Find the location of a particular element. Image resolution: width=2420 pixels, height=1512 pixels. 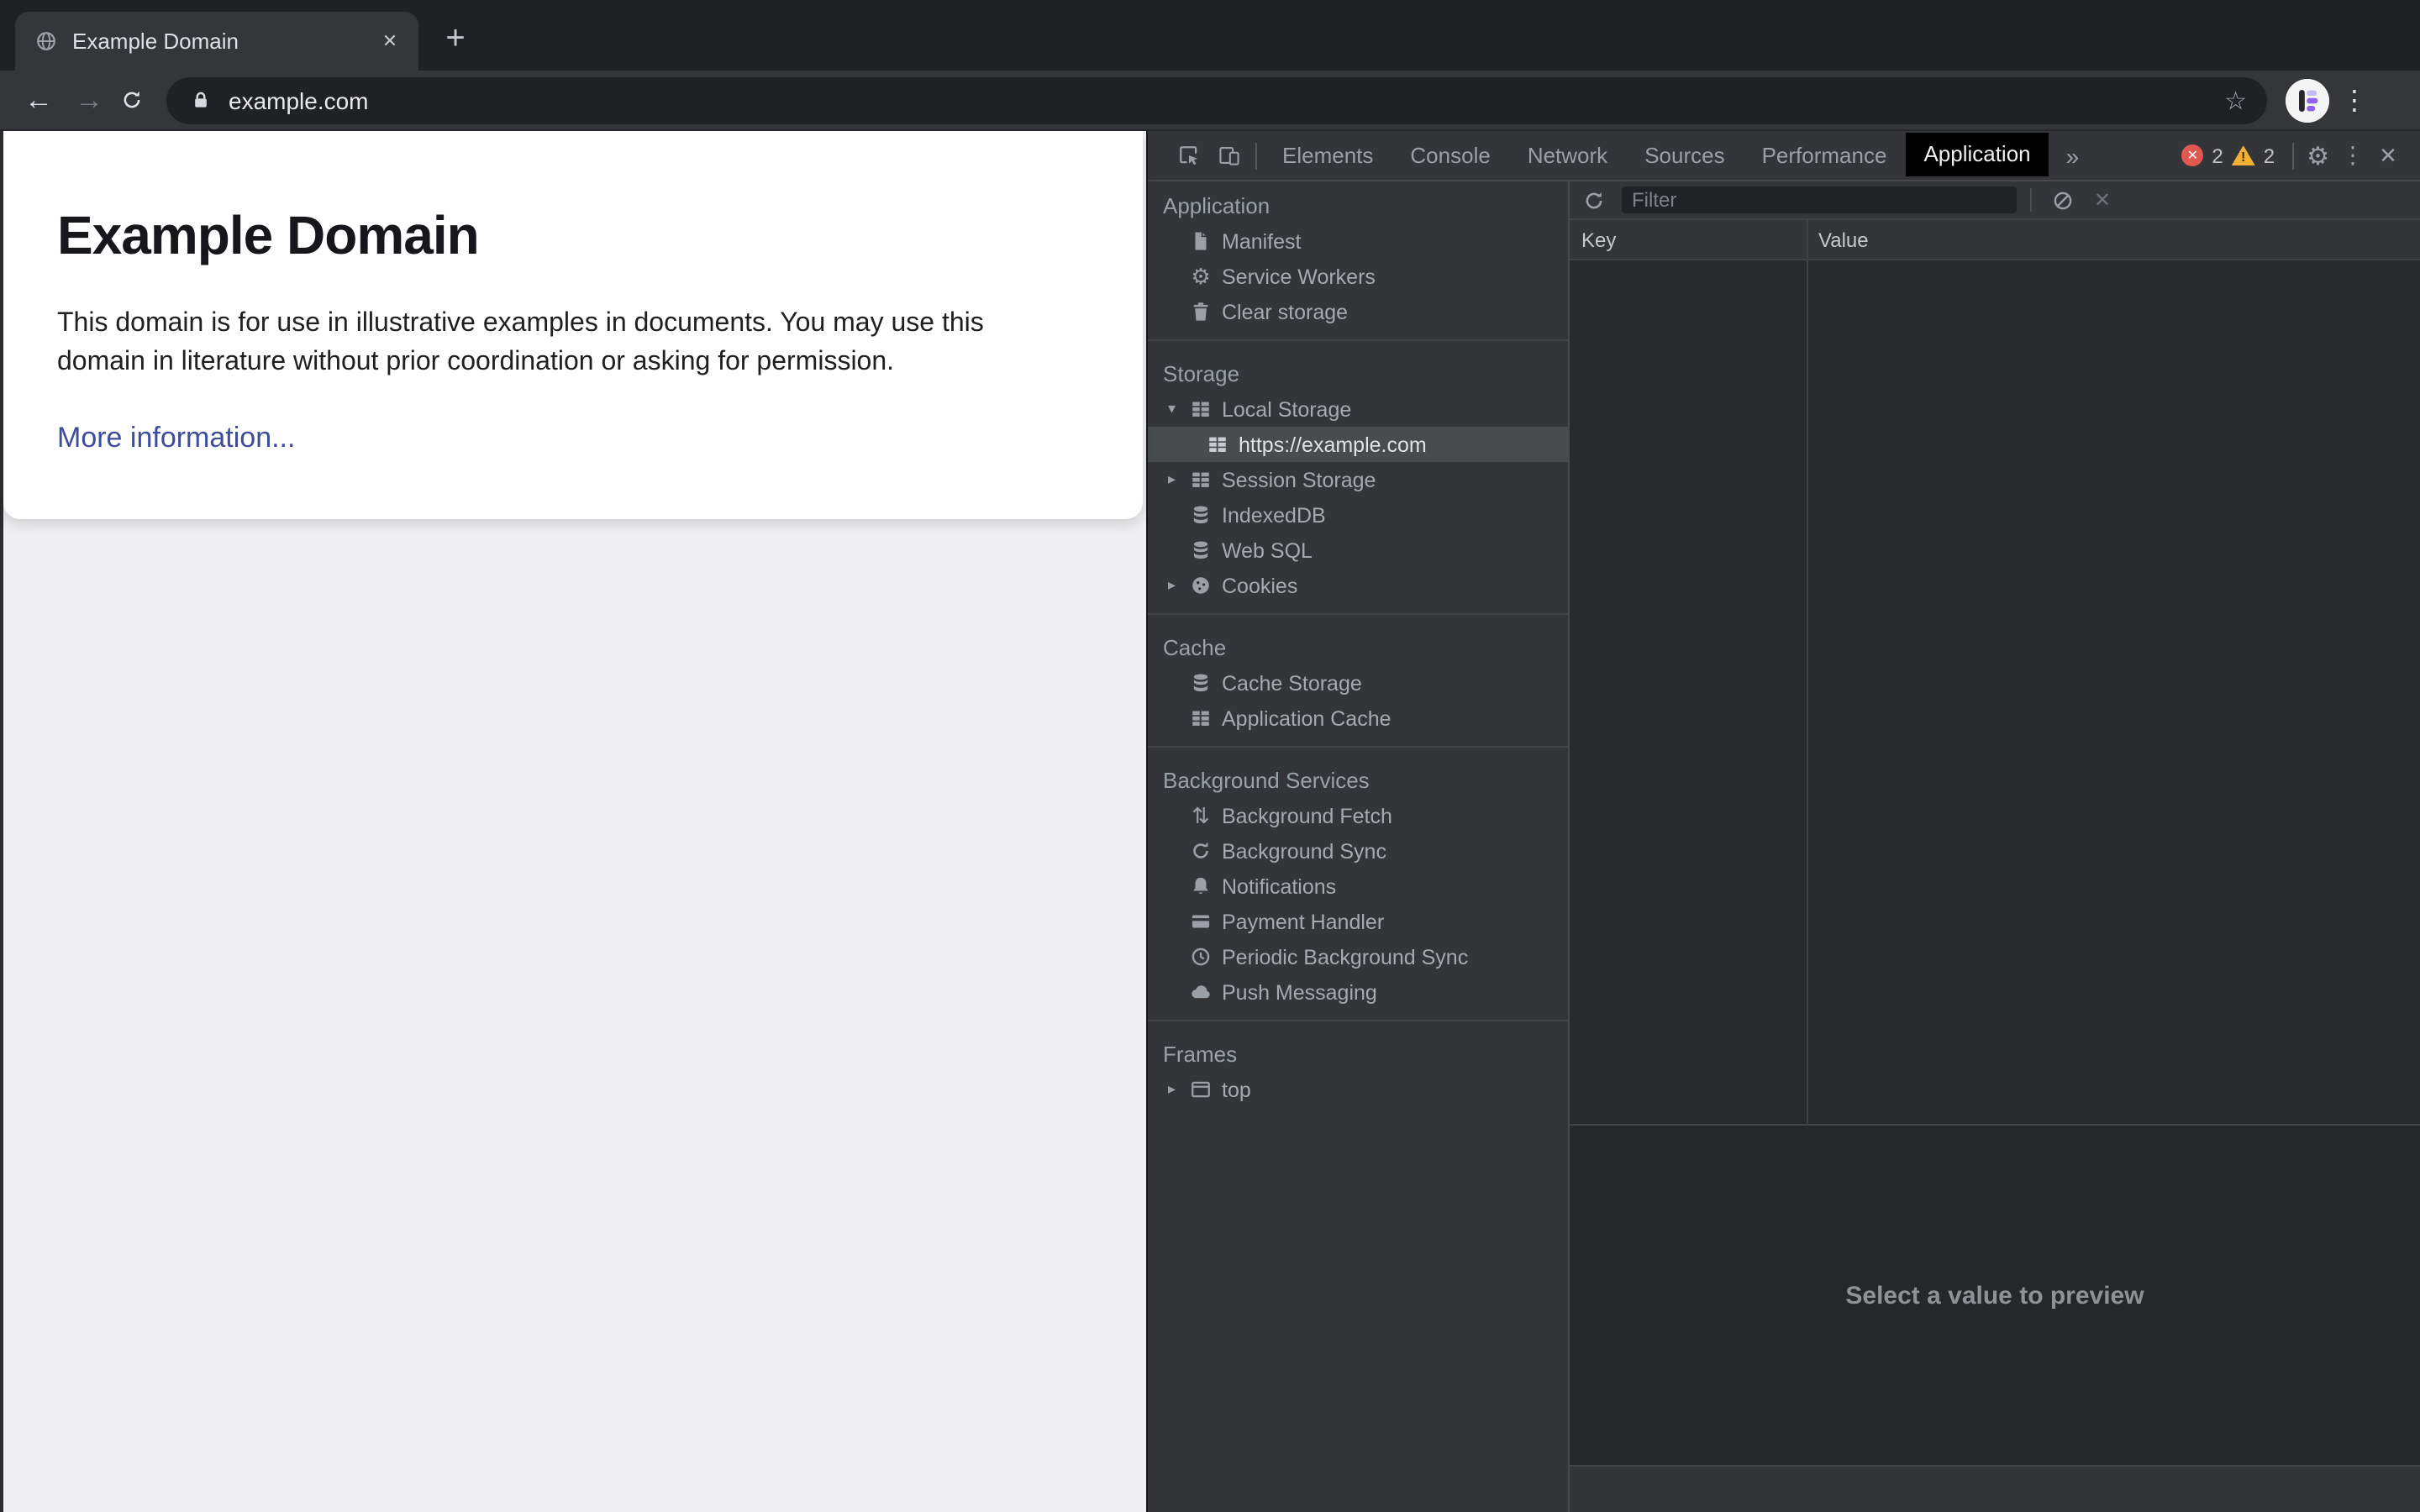

new-tab-button: + is located at coordinates (455, 38).